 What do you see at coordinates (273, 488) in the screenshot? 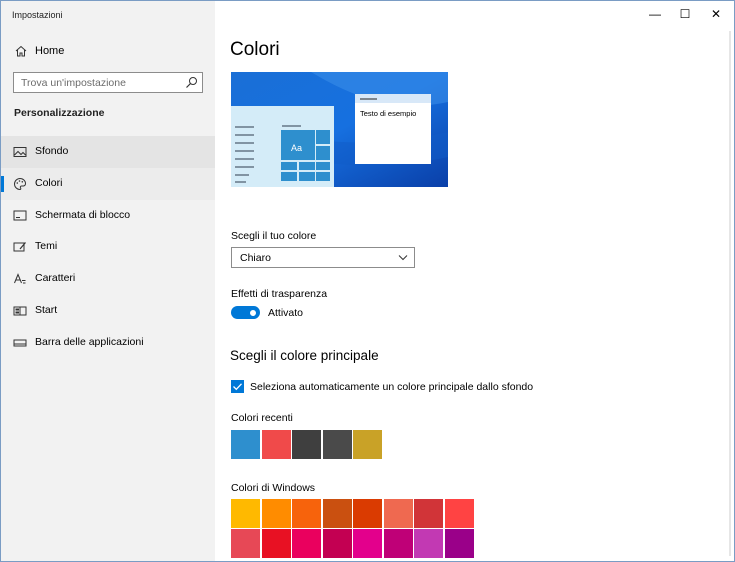
I see `windows-colors-label: Colori di Windows` at bounding box center [273, 488].